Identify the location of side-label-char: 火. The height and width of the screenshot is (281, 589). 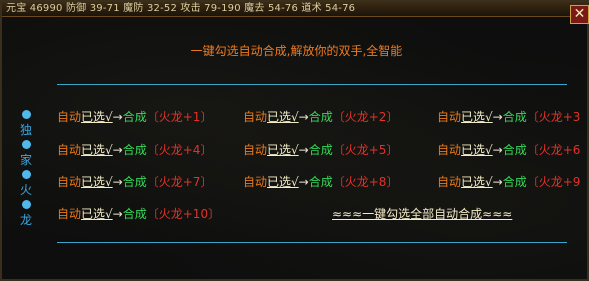
(25, 190).